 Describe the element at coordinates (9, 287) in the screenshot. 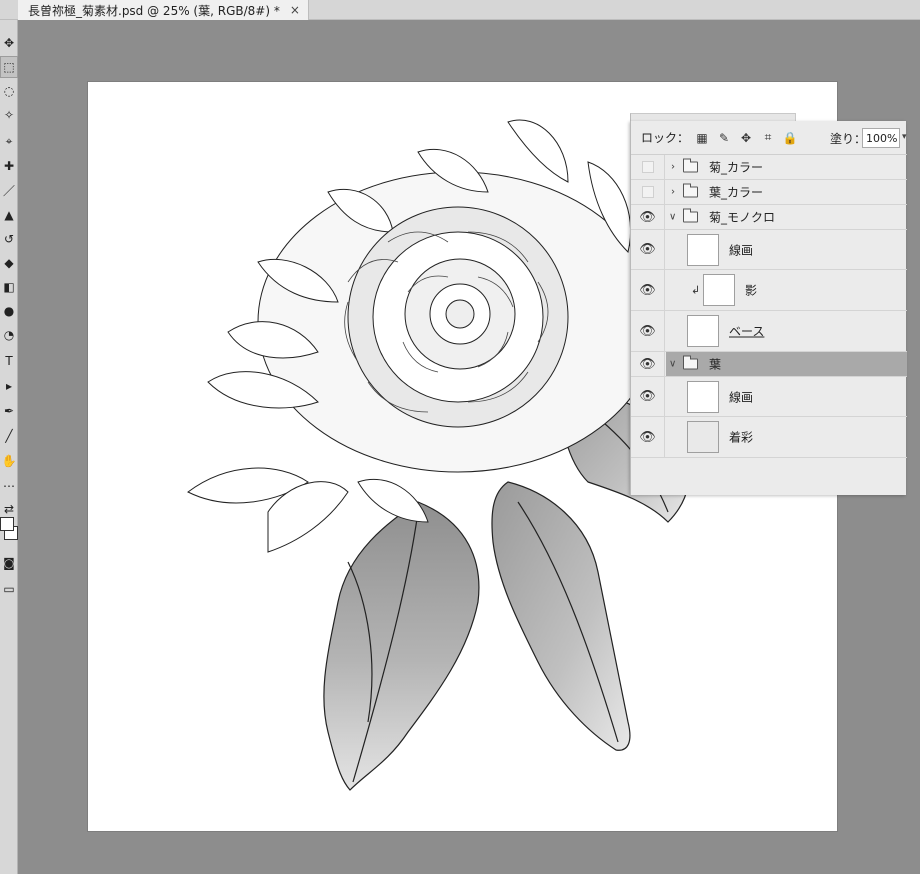

I see `paint-bucket-icon: ◧` at that location.